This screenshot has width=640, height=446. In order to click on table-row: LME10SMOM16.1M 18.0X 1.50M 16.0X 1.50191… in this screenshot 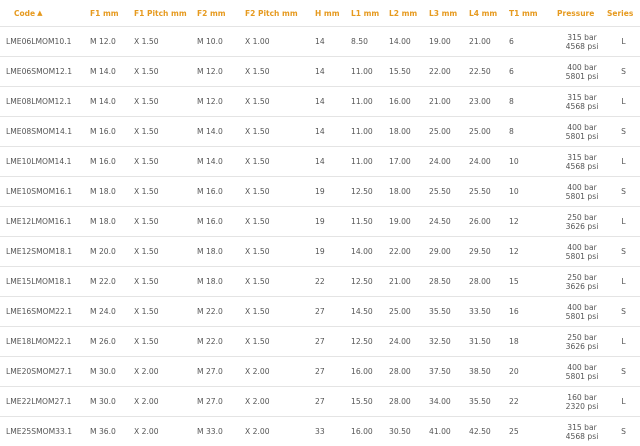, I will do `click(320, 192)`.